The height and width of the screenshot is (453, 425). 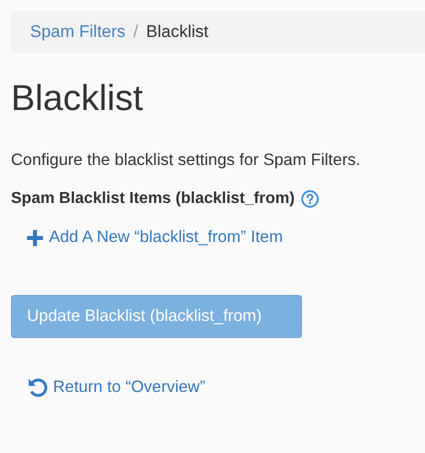 I want to click on description-text: Configure the blacklist settings for Spam Filters., so click(x=185, y=160).